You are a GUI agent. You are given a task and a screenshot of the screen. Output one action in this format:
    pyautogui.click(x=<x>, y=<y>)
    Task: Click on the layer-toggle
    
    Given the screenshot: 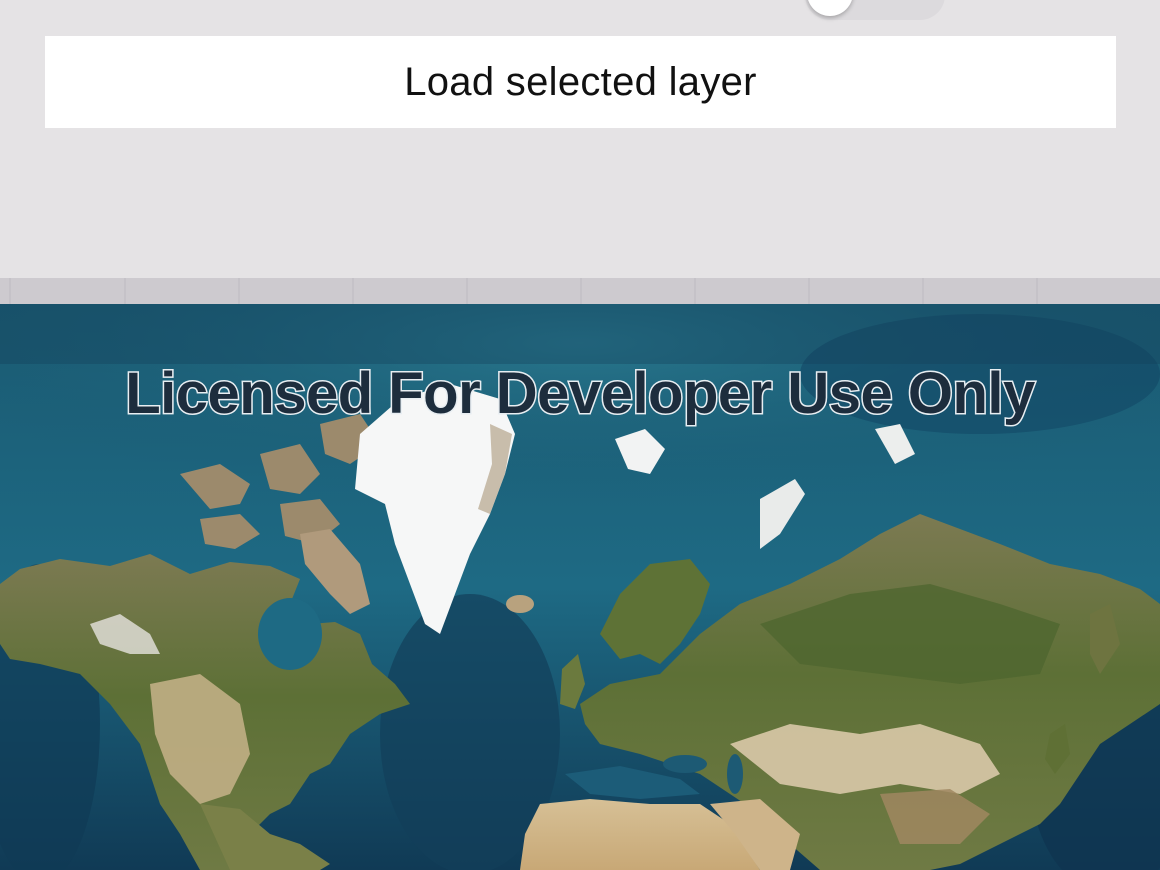 What is the action you would take?
    pyautogui.click(x=875, y=10)
    